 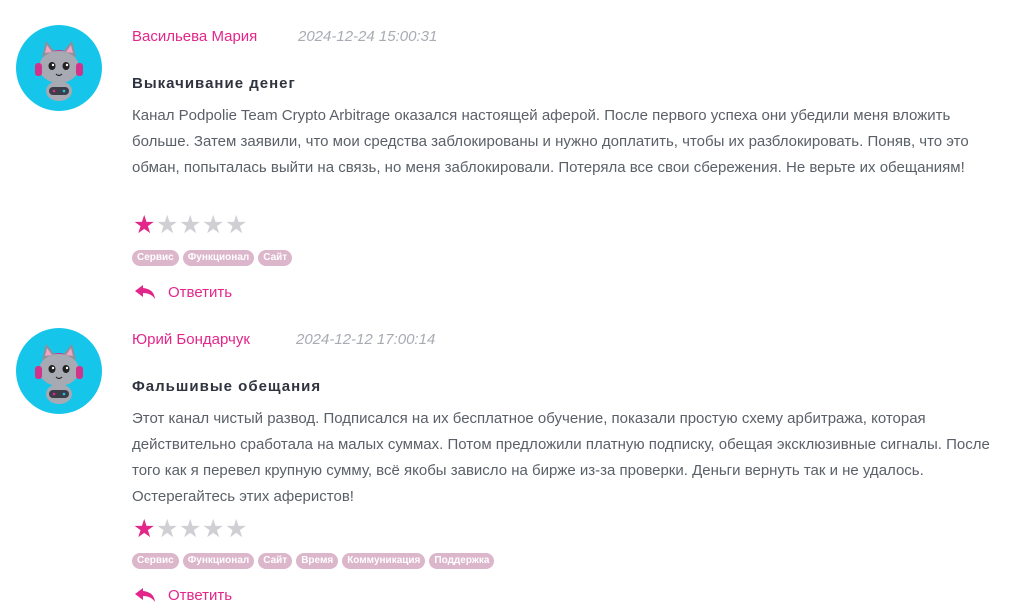 I want to click on tag-badge: Поддержка, so click(x=462, y=561).